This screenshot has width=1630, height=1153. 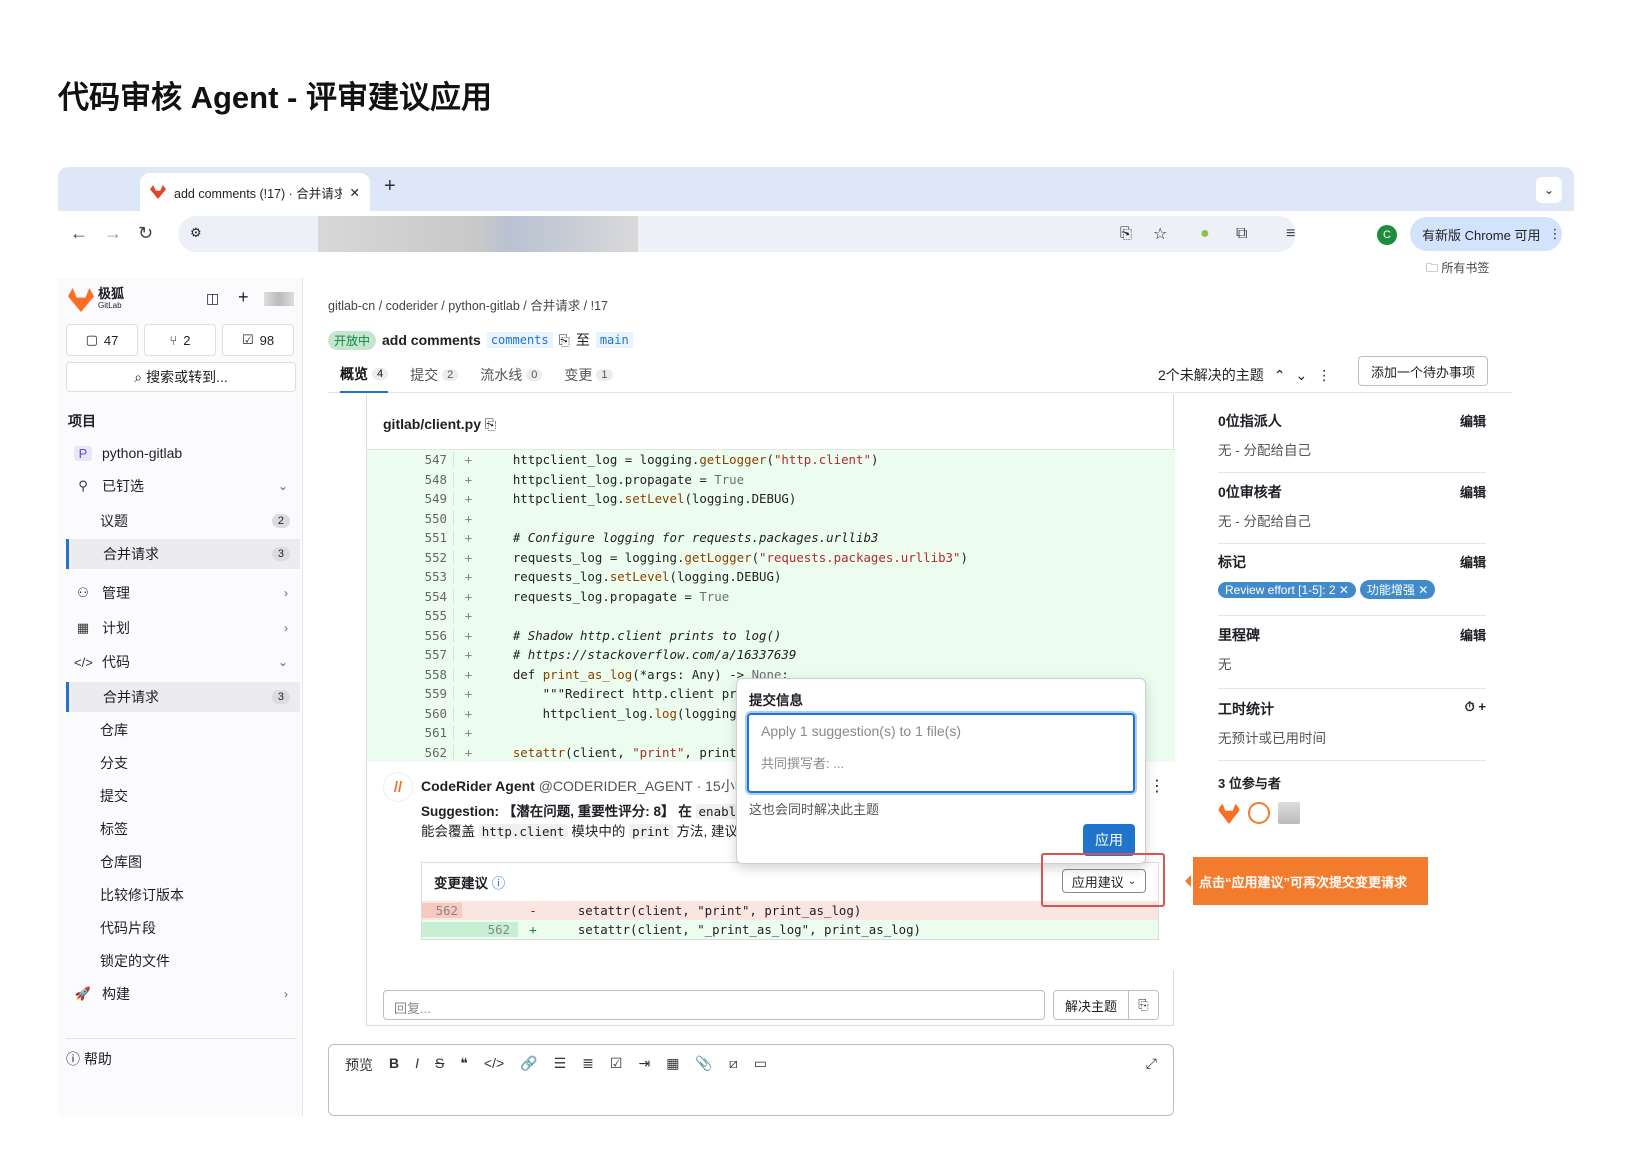 What do you see at coordinates (183, 763) in the screenshot?
I see `sidebar-item-branches: 分支` at bounding box center [183, 763].